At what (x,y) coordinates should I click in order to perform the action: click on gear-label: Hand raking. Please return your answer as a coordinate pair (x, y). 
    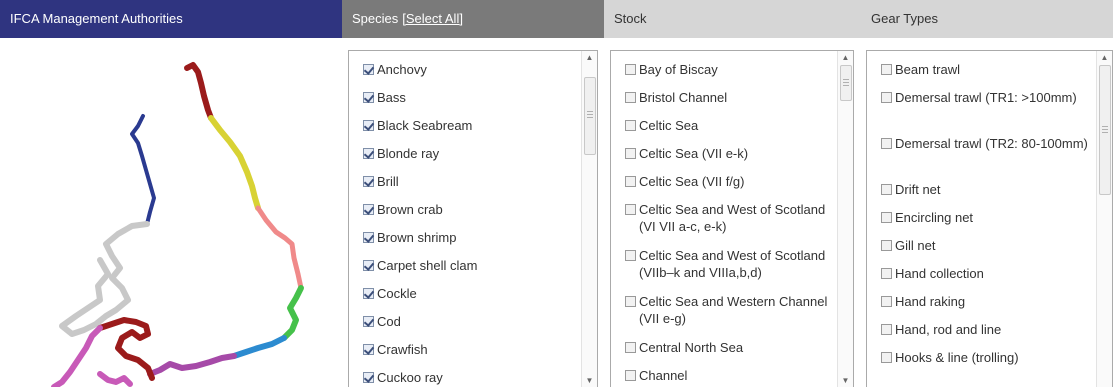
    Looking at the image, I should click on (930, 301).